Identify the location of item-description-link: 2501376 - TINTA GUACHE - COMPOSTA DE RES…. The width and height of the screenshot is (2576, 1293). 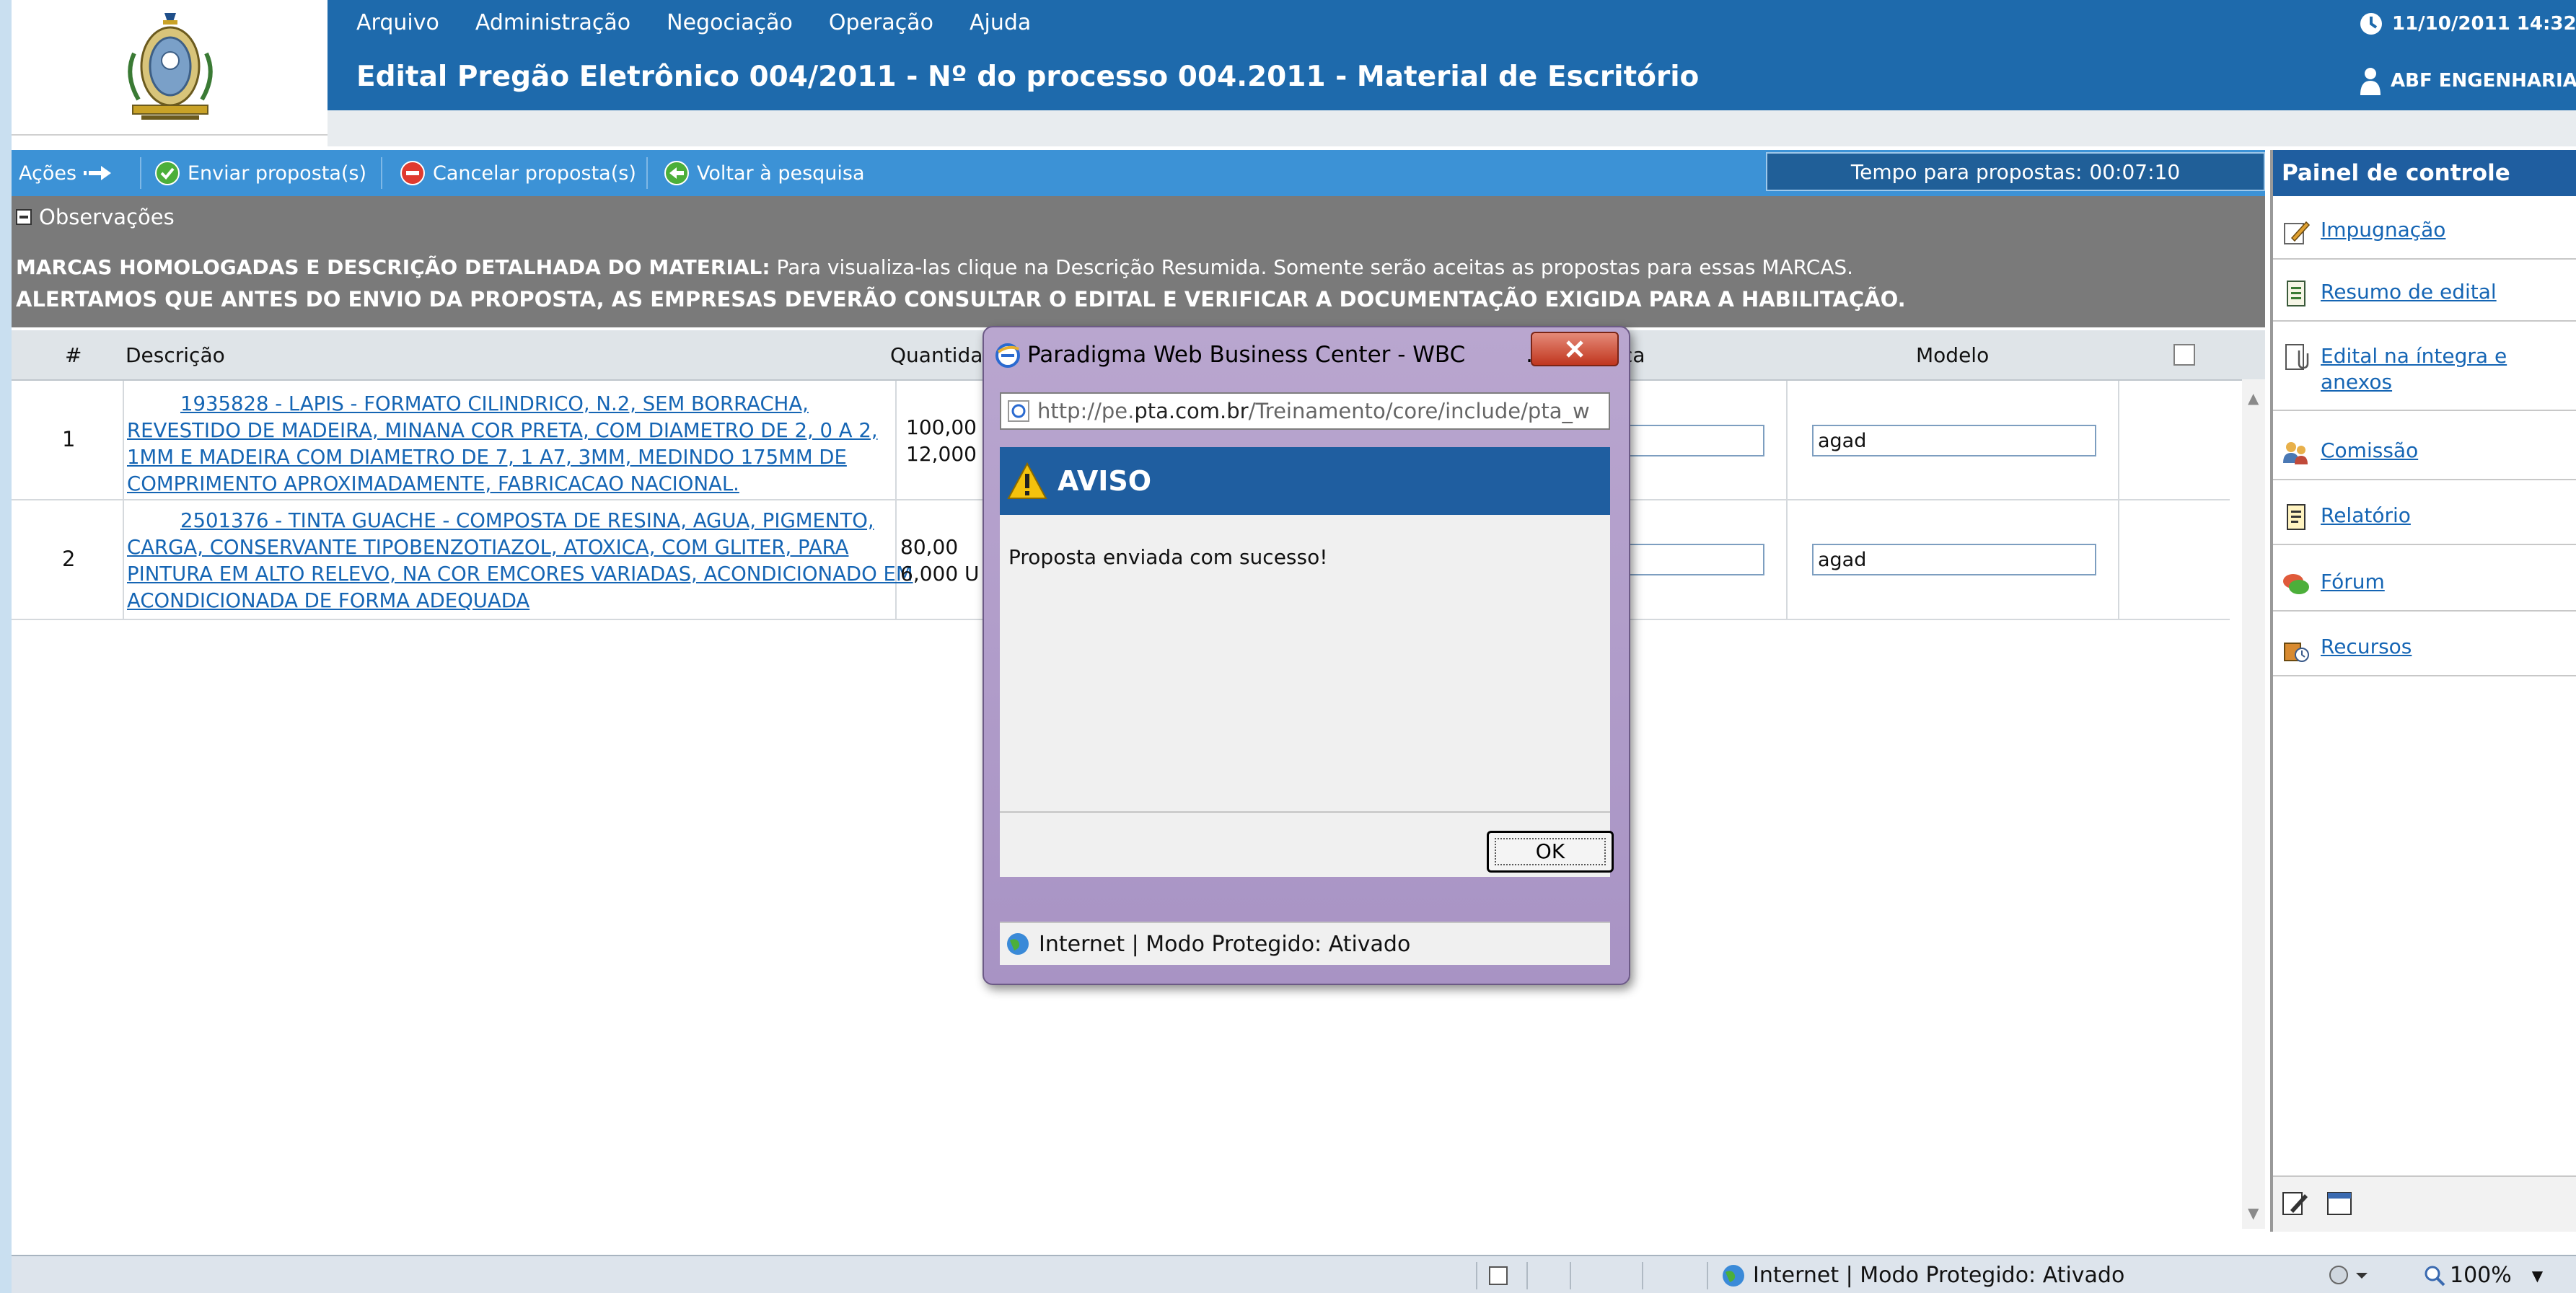
(520, 561).